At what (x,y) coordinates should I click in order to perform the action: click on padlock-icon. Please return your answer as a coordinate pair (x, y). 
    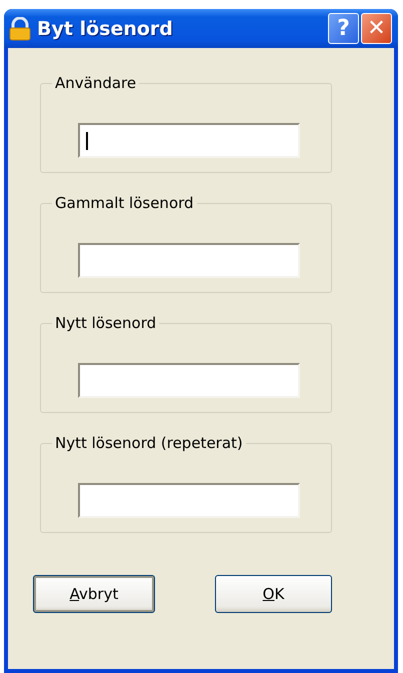
    Looking at the image, I should click on (20, 28).